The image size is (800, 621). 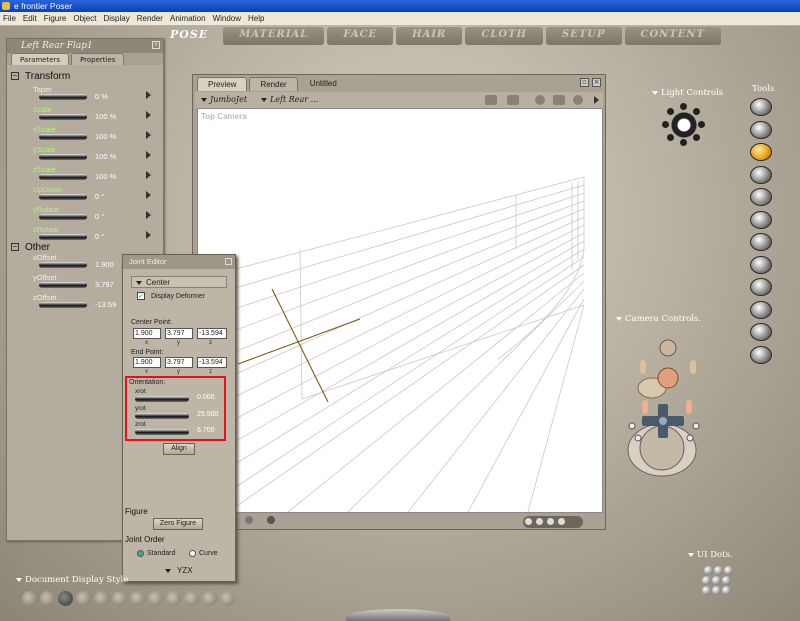 What do you see at coordinates (761, 264) in the screenshot?
I see `color-tool-icon` at bounding box center [761, 264].